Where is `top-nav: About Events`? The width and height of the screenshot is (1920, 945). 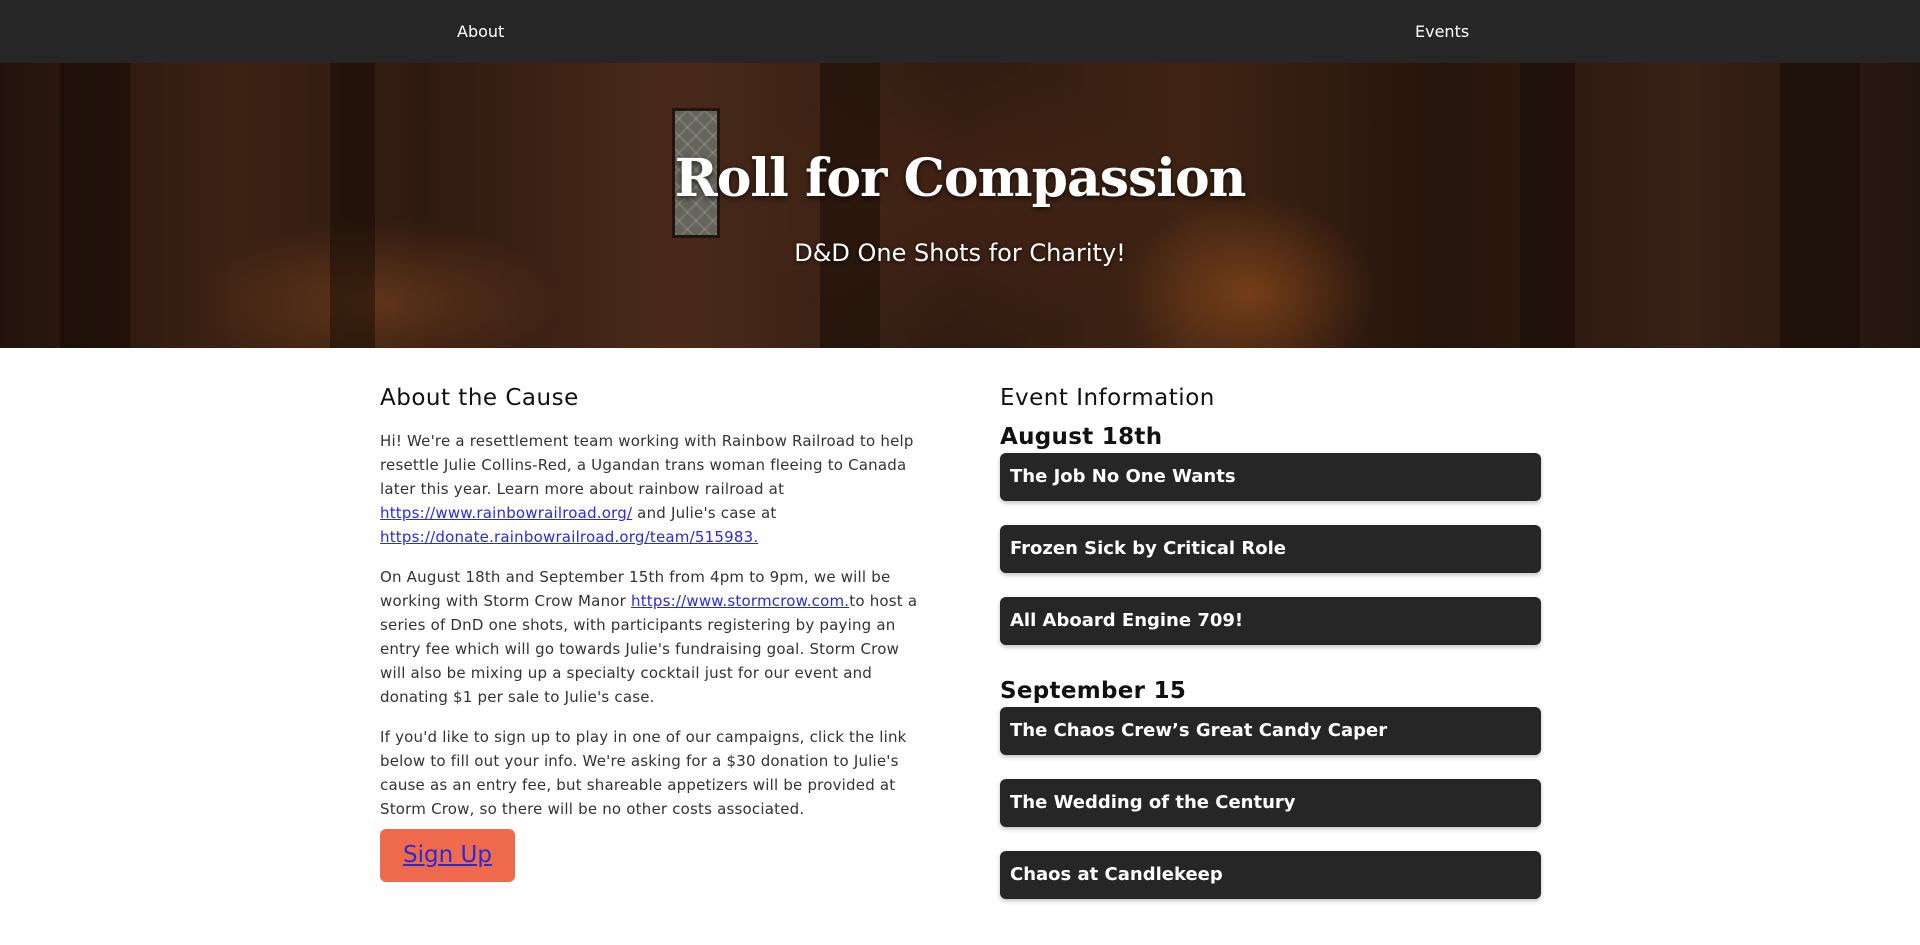 top-nav: About Events is located at coordinates (960, 31).